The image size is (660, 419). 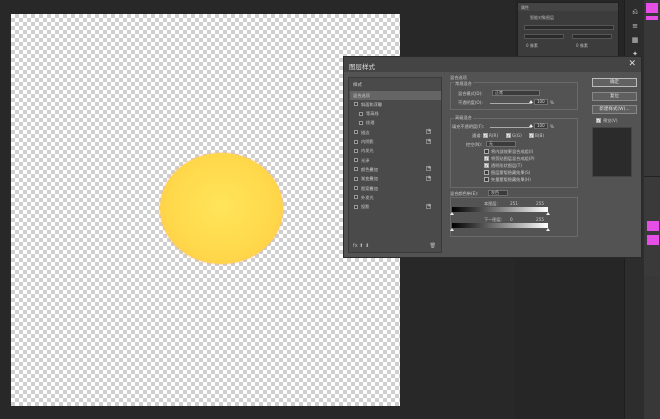 I want to click on channel-b-label: B(B), so click(x=540, y=135).